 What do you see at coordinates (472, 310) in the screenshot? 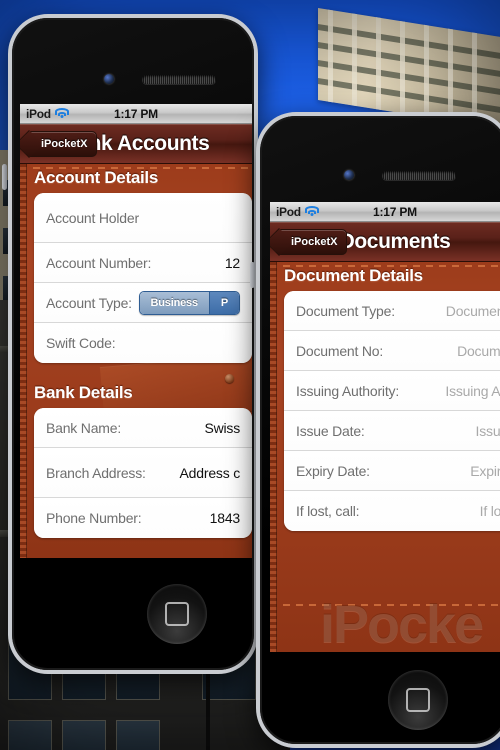
I see `row-placeholder: Document` at bounding box center [472, 310].